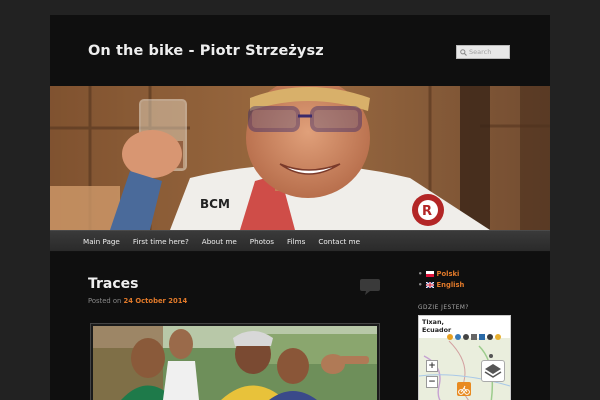 The image size is (600, 400). Describe the element at coordinates (262, 241) in the screenshot. I see `nav-item-photos: Photos` at that location.